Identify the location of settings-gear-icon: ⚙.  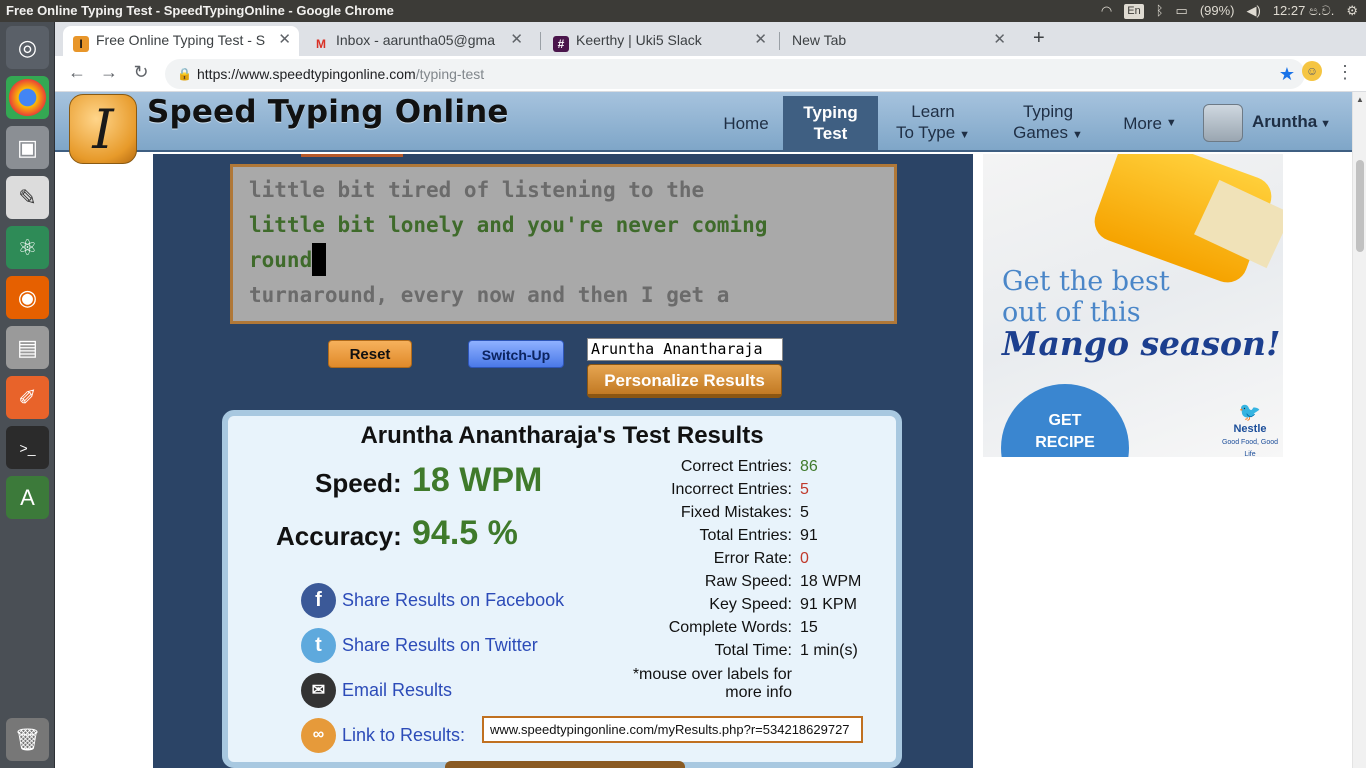
(1352, 11).